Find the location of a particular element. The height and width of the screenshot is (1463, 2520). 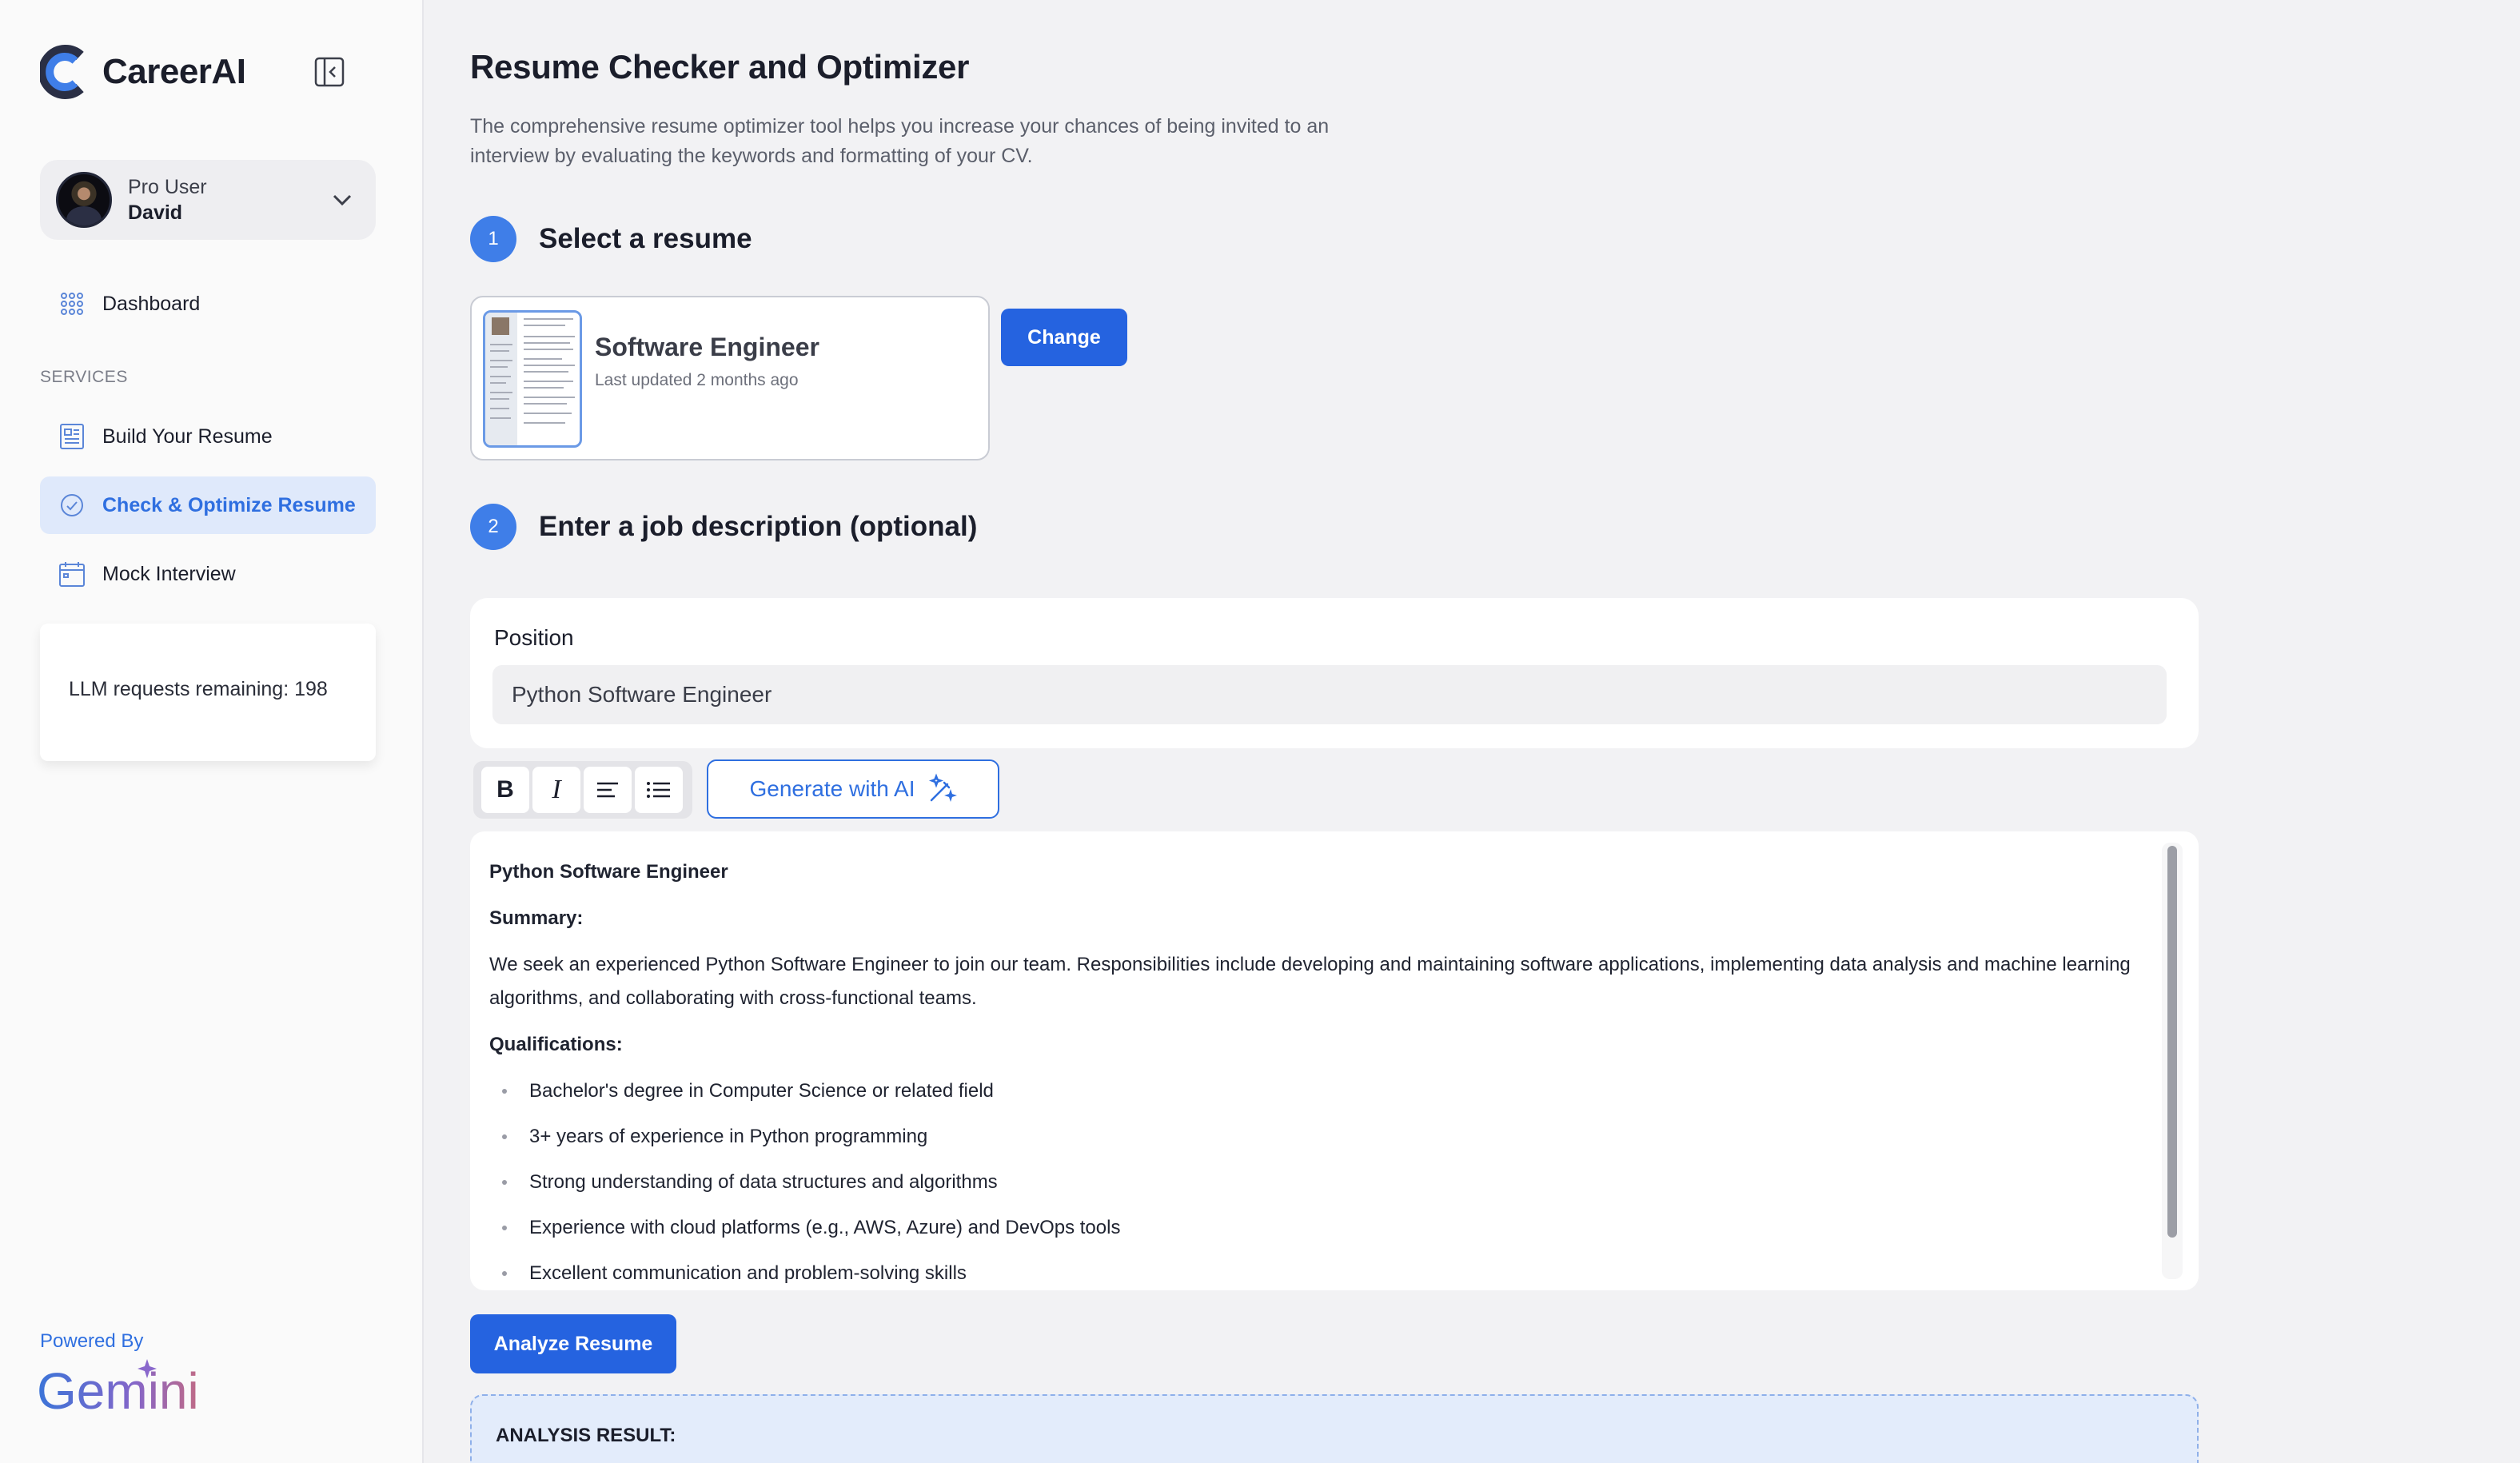

italic-button: I is located at coordinates (556, 790).